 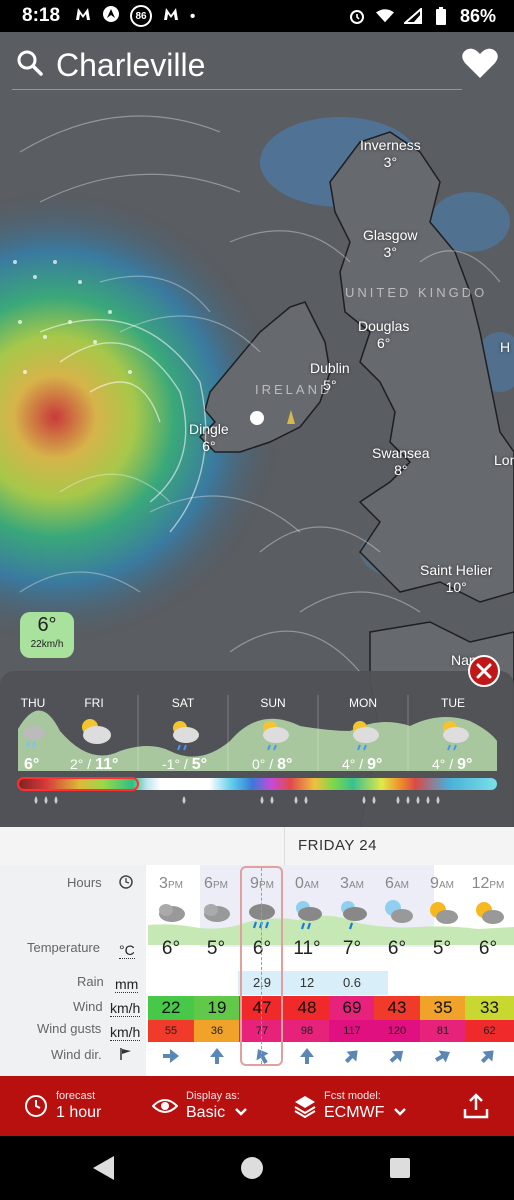 What do you see at coordinates (32, 764) in the screenshot?
I see `day-temp: 6°` at bounding box center [32, 764].